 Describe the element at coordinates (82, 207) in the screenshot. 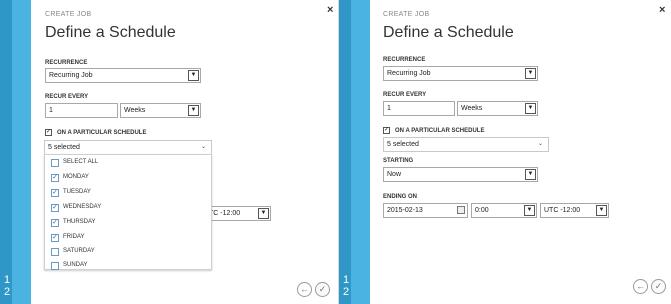

I see `day-option-label: WEDNESDAY` at that location.